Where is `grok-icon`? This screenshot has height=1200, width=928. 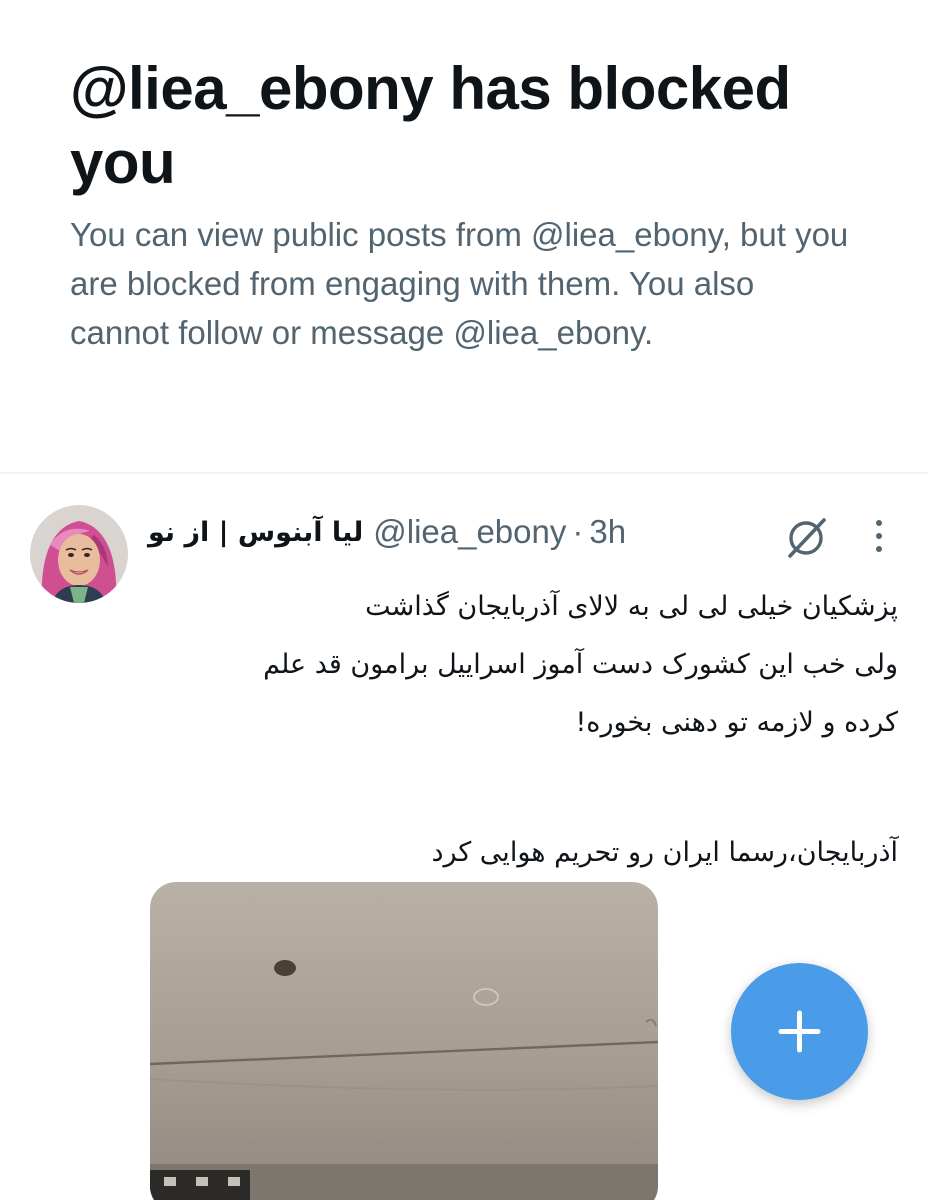 grok-icon is located at coordinates (807, 537).